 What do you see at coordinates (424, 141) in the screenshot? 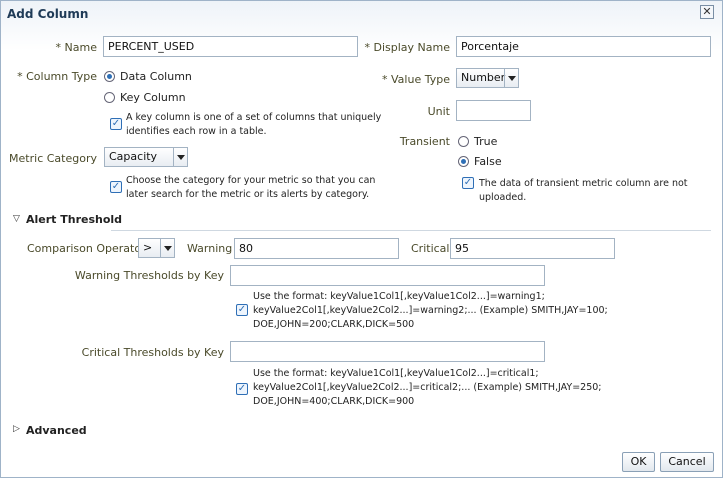
I see `transient-label: Transient` at bounding box center [424, 141].